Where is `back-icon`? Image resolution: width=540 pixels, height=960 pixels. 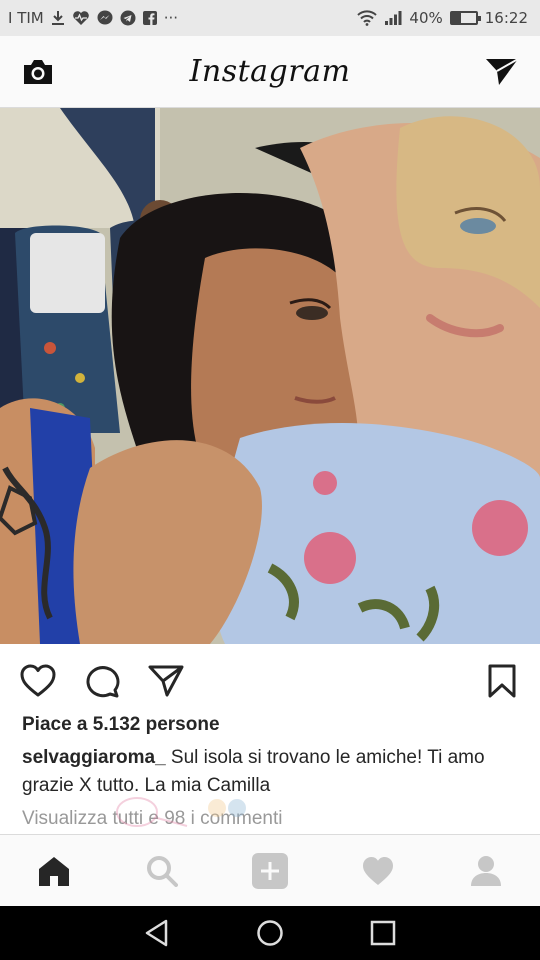
back-icon is located at coordinates (157, 933).